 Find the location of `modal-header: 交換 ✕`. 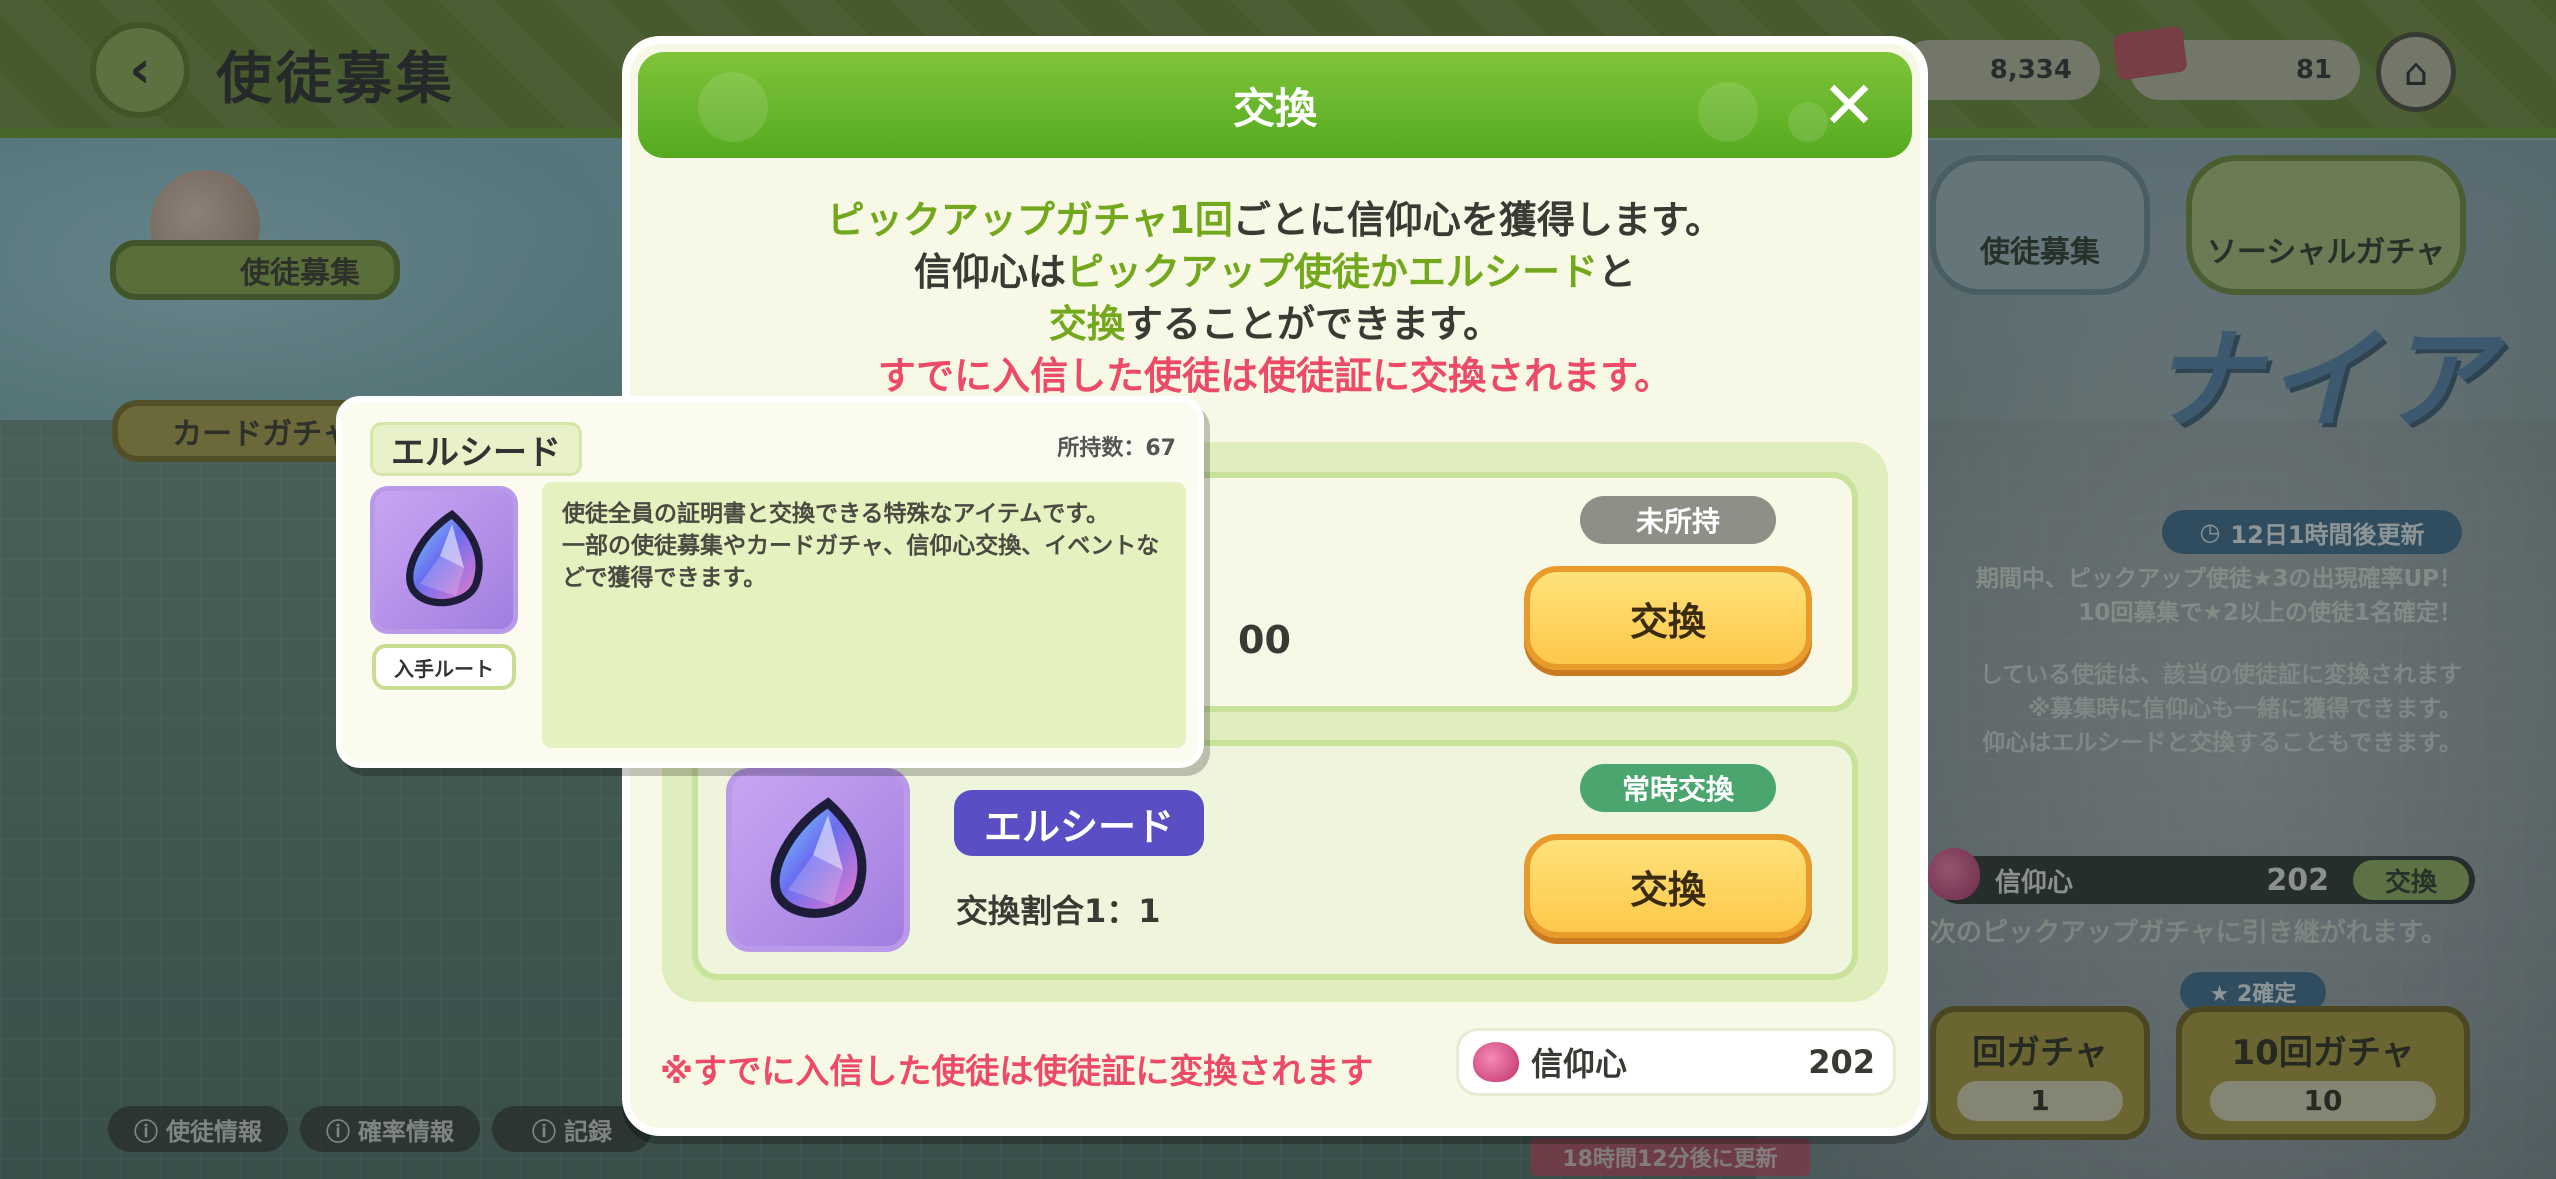

modal-header: 交換 ✕ is located at coordinates (1275, 105).